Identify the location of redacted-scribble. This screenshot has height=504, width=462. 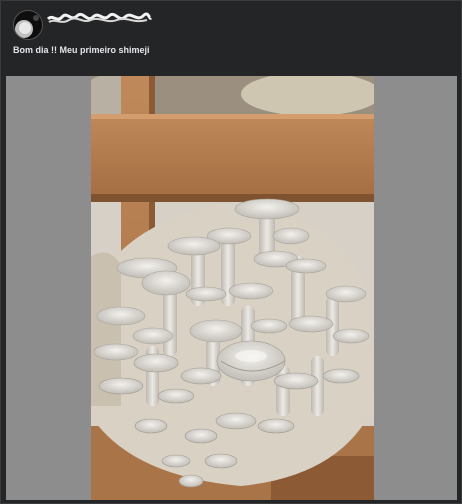
(99, 17).